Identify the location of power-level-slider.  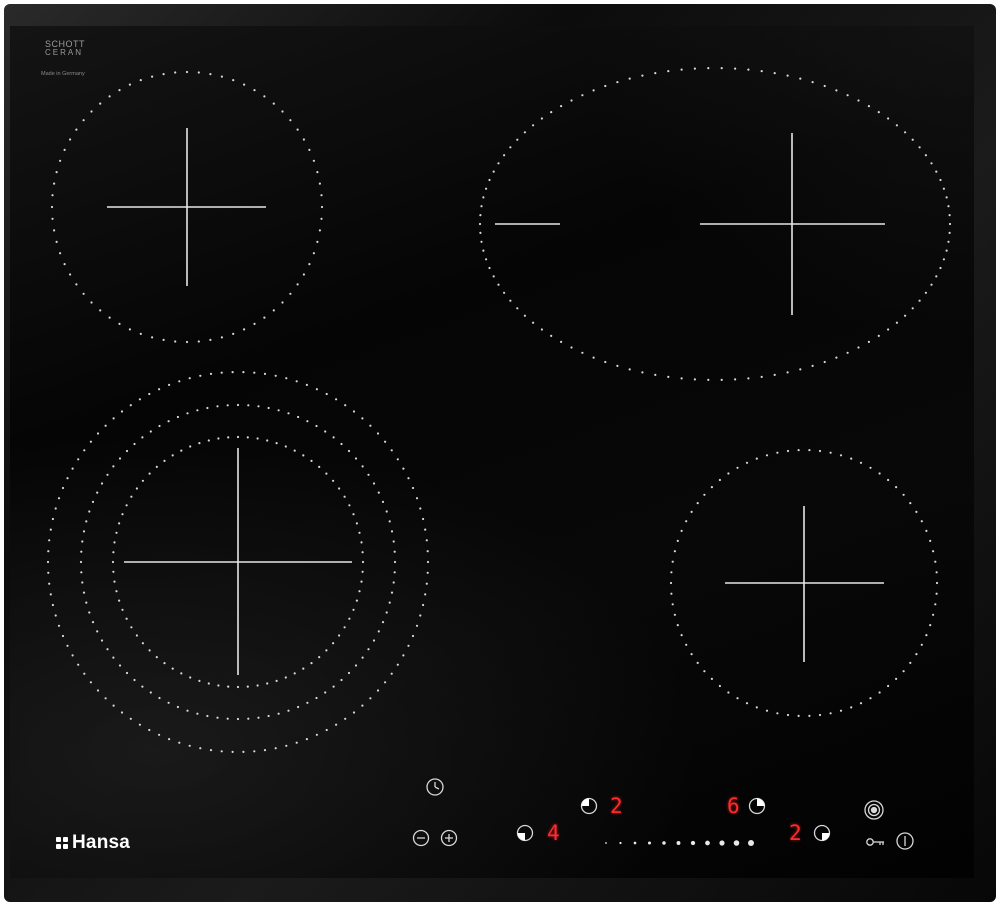
(679, 843).